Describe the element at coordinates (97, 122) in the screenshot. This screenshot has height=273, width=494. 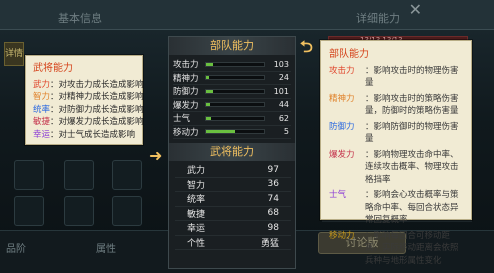
I see `stat-description: ：对爆发力成长造成影响` at that location.